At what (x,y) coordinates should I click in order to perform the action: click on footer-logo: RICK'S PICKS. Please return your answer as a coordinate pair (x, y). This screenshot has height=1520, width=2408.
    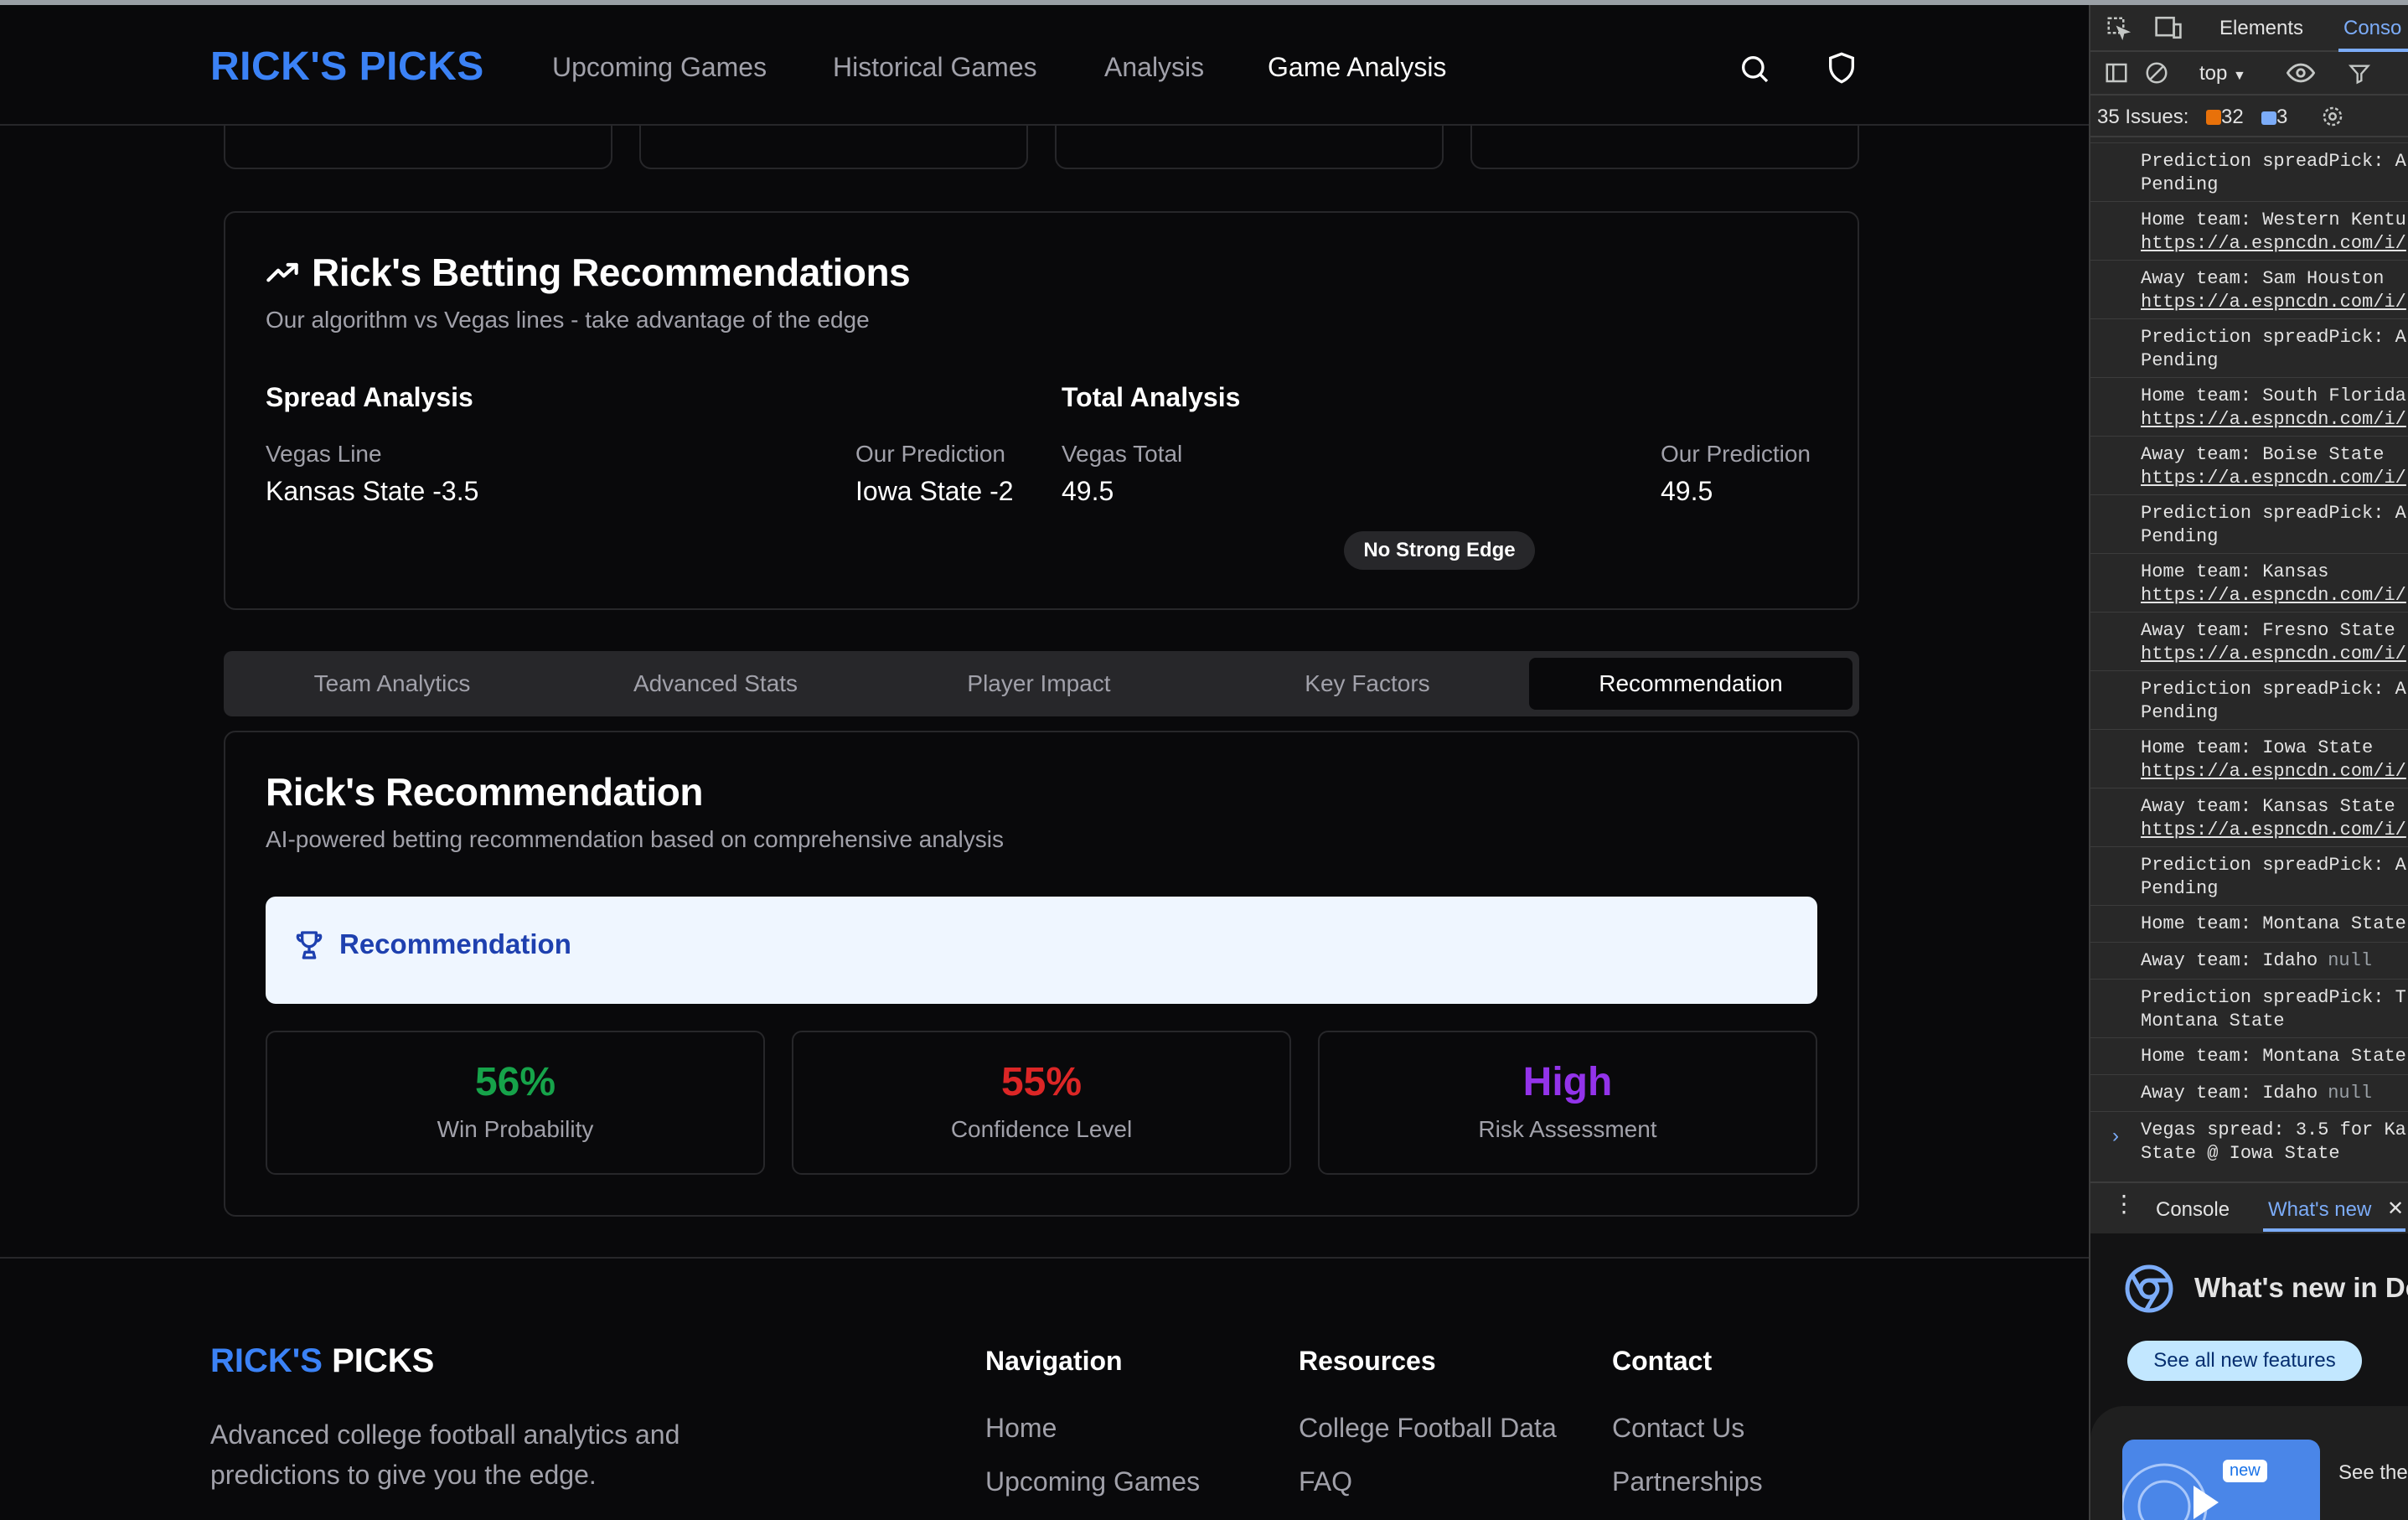
    Looking at the image, I should click on (322, 1361).